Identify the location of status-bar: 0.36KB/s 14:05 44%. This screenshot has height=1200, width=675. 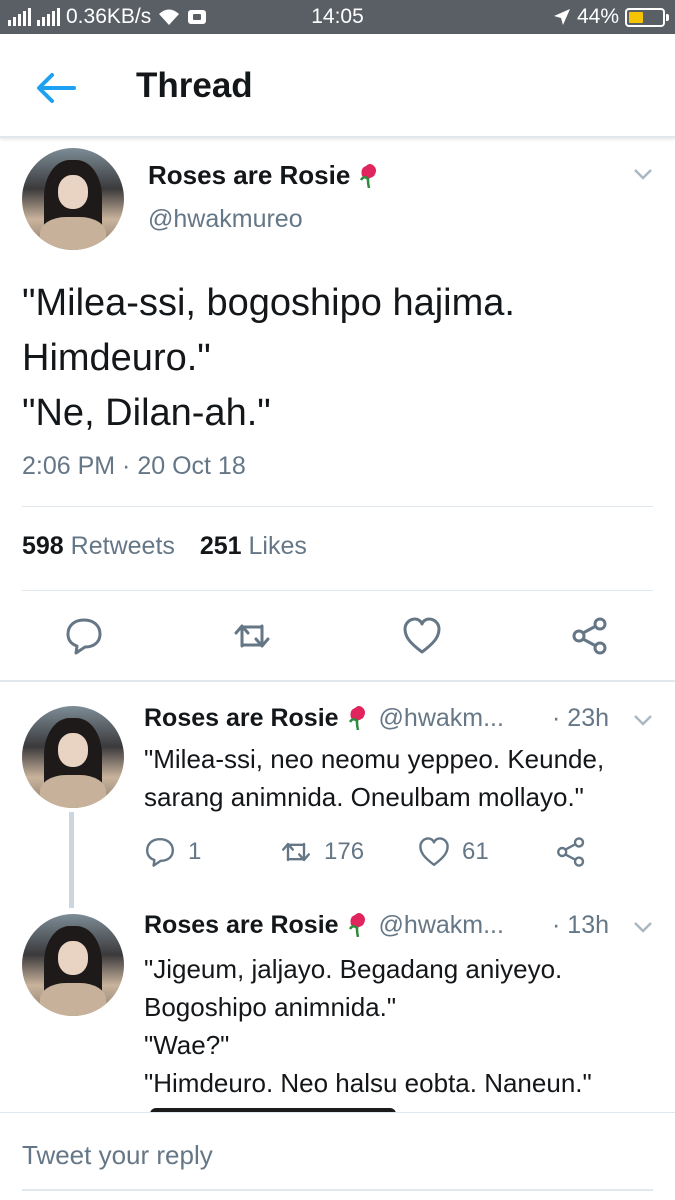
(337, 17).